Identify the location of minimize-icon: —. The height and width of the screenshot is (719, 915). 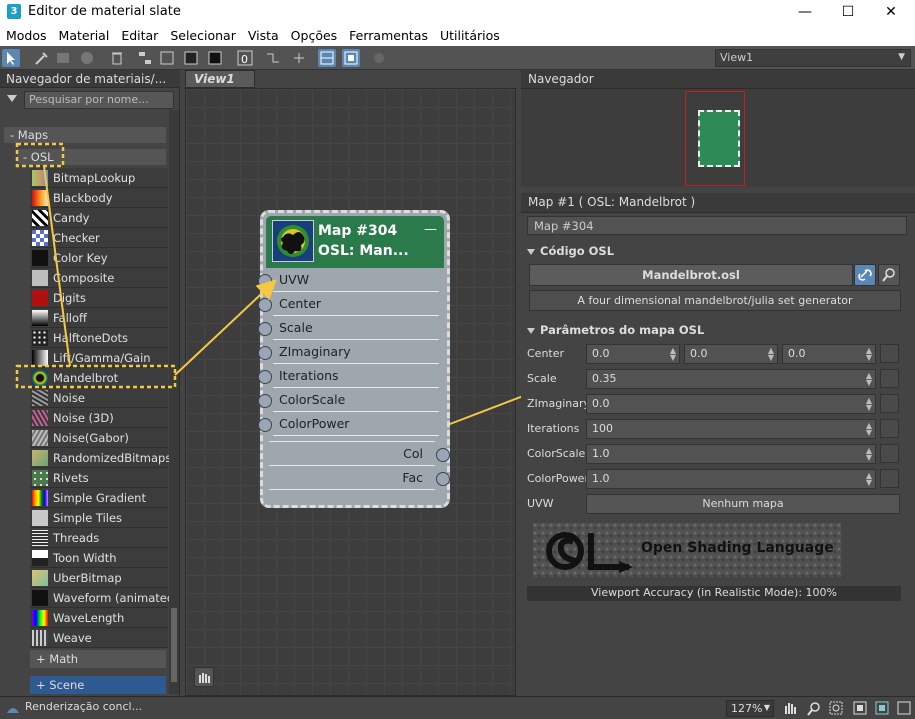
(805, 12).